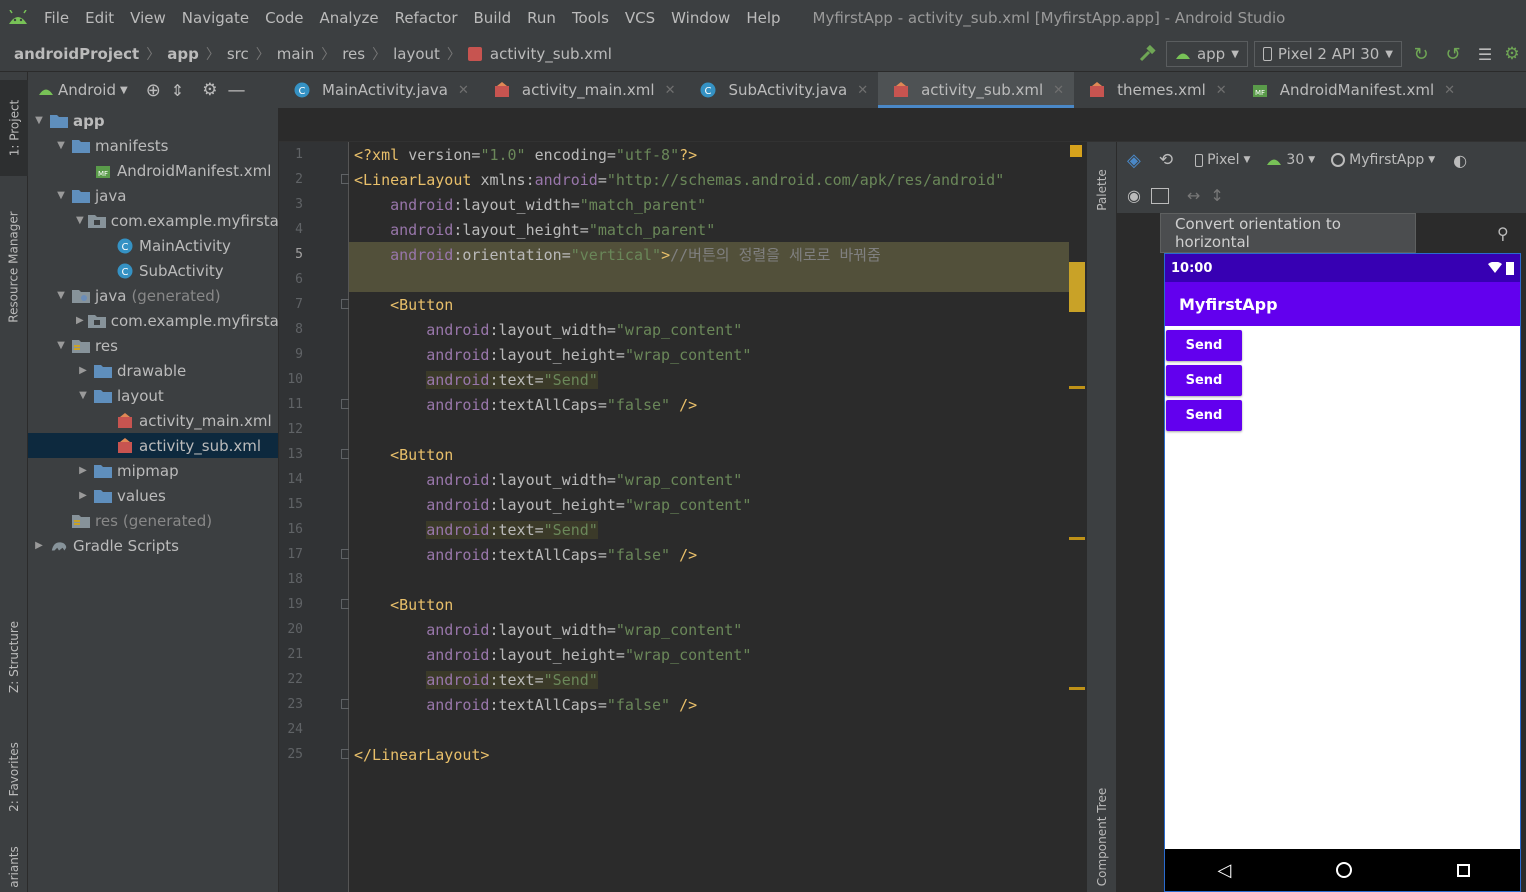 This screenshot has width=1526, height=892. What do you see at coordinates (1453, 54) in the screenshot?
I see `apply-code-changes-icon: ↺` at bounding box center [1453, 54].